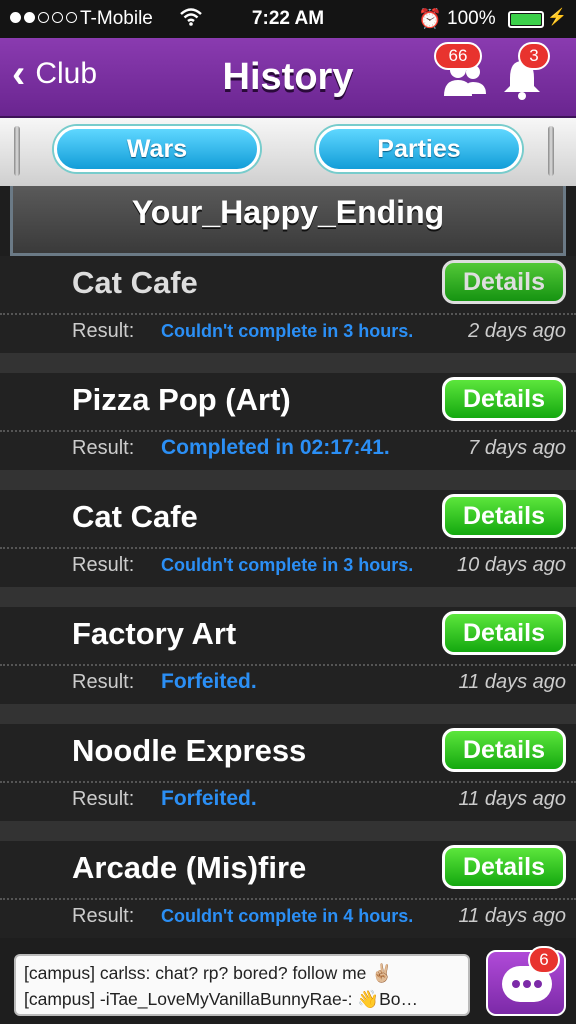 This screenshot has width=576, height=1024. What do you see at coordinates (430, 19) in the screenshot?
I see `alarm-icon: ⏰` at bounding box center [430, 19].